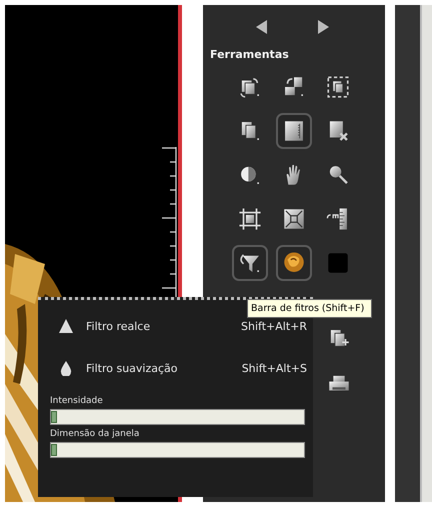  What do you see at coordinates (324, 28) in the screenshot?
I see `next-button` at bounding box center [324, 28].